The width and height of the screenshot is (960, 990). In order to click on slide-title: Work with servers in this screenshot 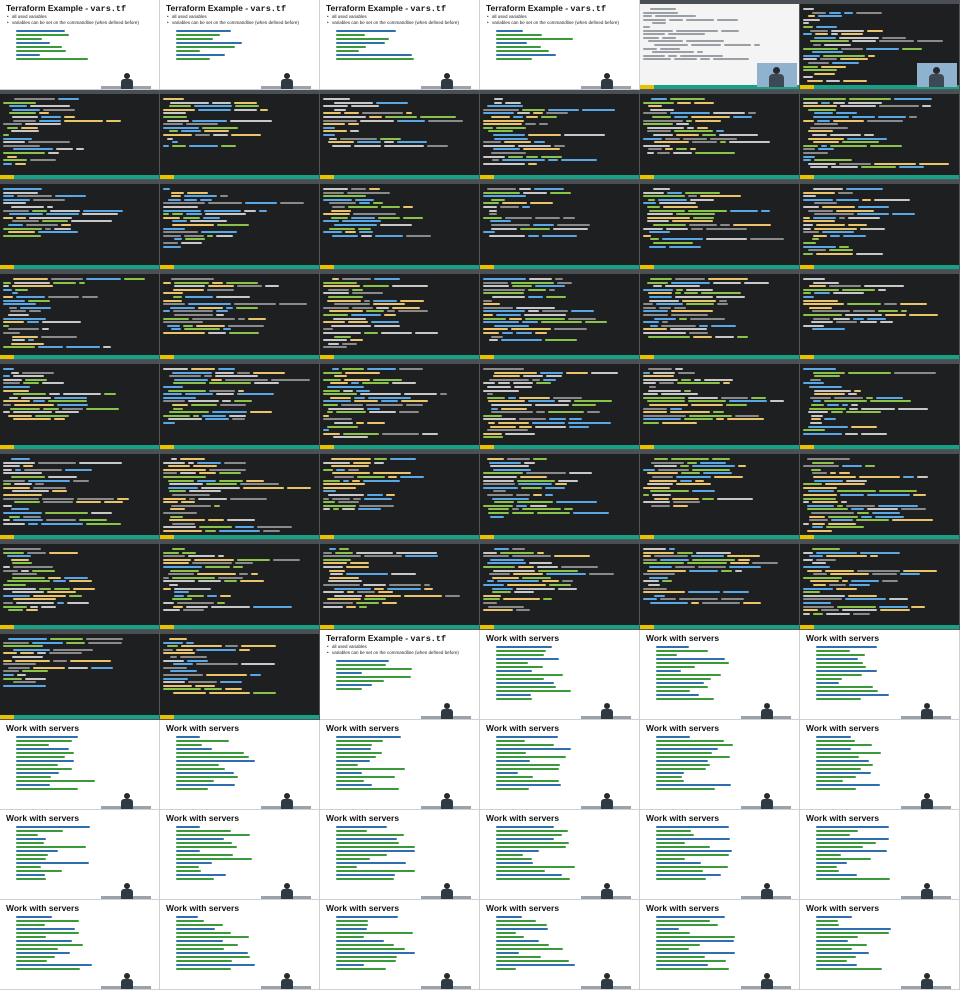, I will do `click(843, 818)`.